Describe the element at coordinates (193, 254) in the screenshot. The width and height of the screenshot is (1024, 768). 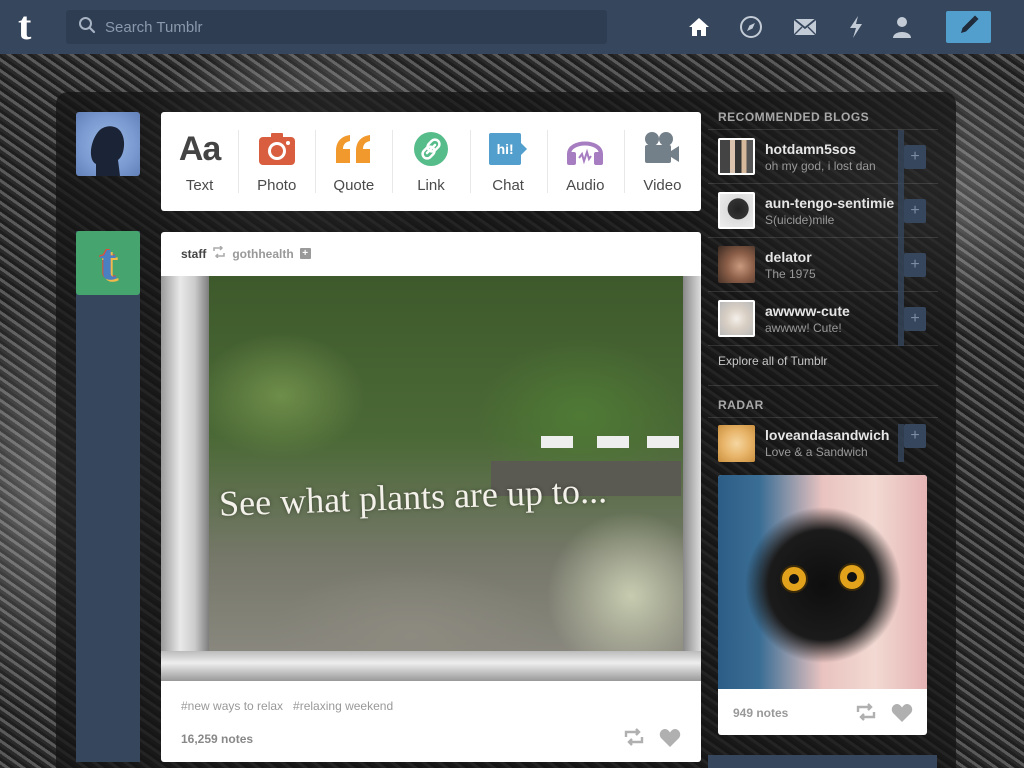
I see `post-author-link: staff` at that location.